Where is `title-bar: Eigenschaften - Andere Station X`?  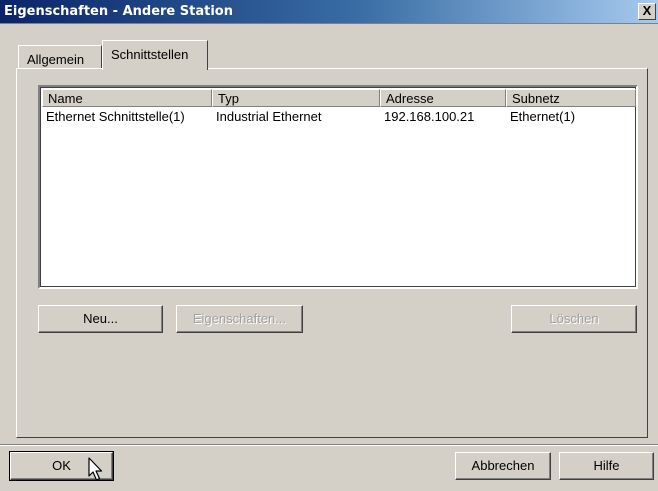
title-bar: Eigenschaften - Andere Station X is located at coordinates (329, 12).